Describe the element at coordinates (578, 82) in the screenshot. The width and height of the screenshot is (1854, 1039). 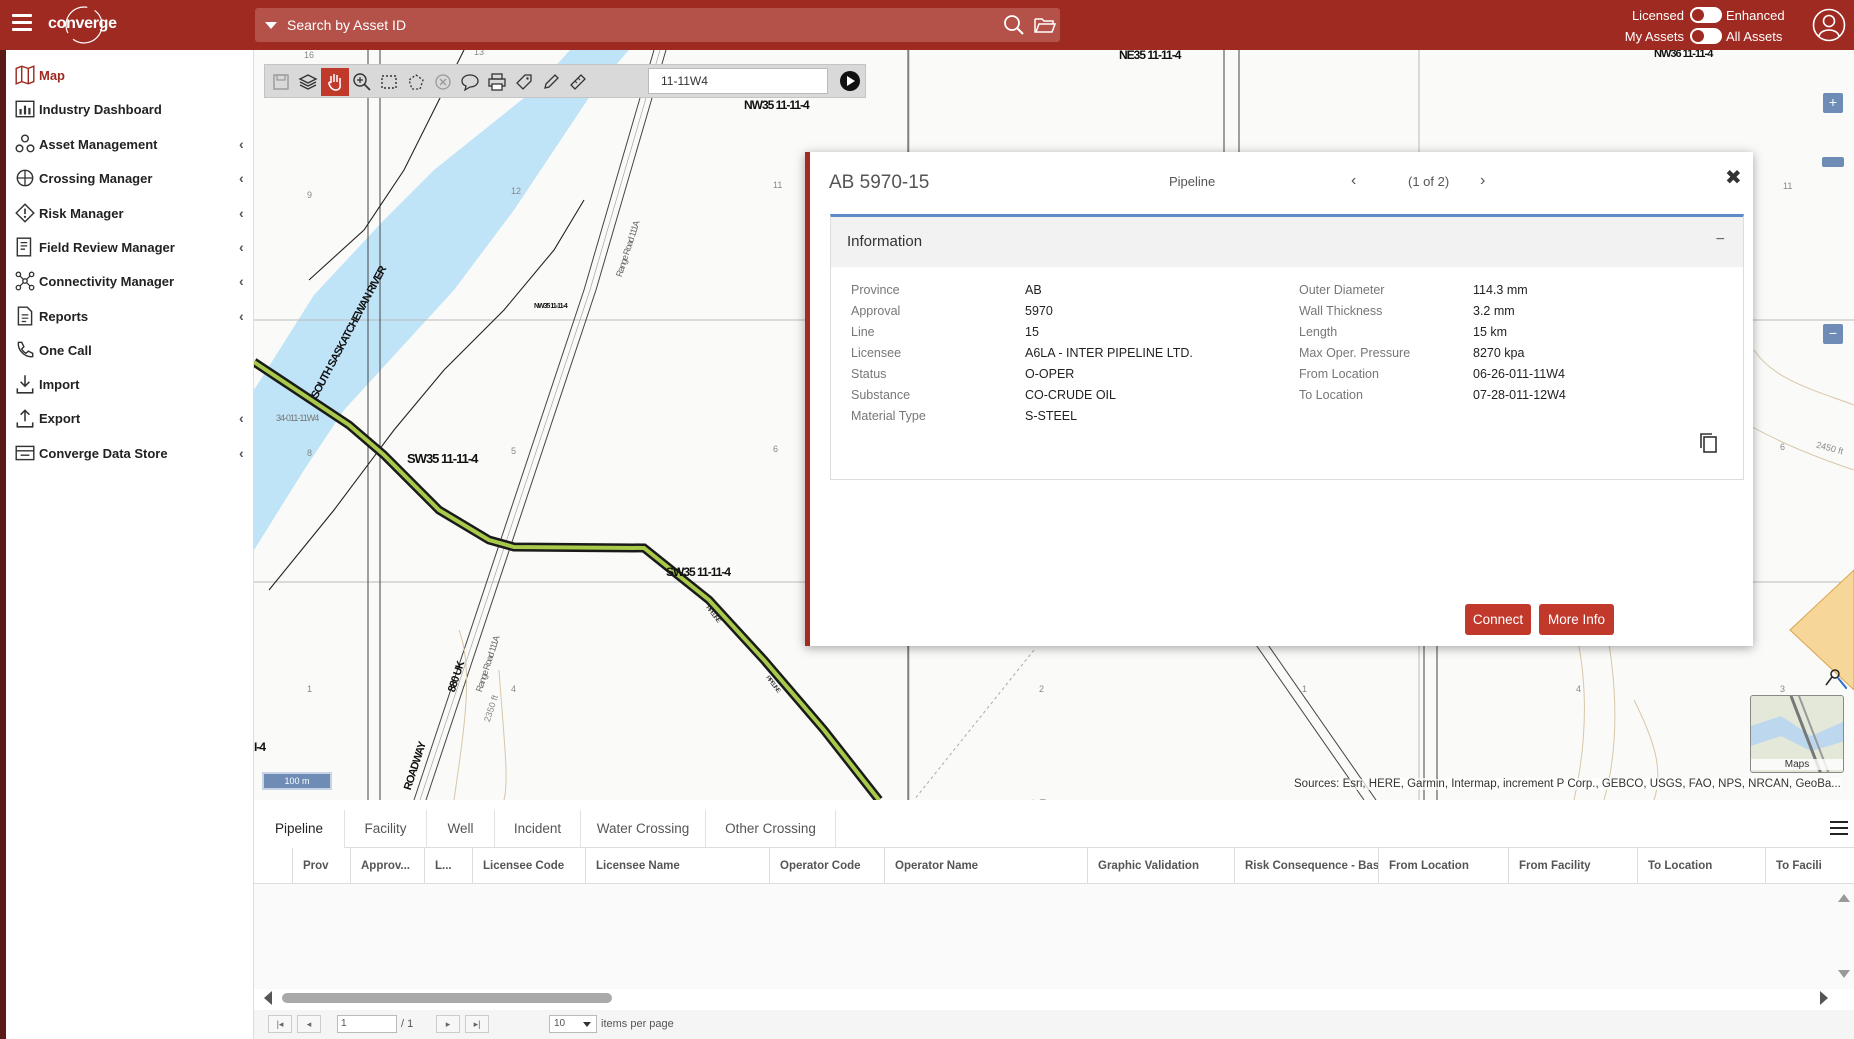
I see `measure-ruler-icon` at that location.